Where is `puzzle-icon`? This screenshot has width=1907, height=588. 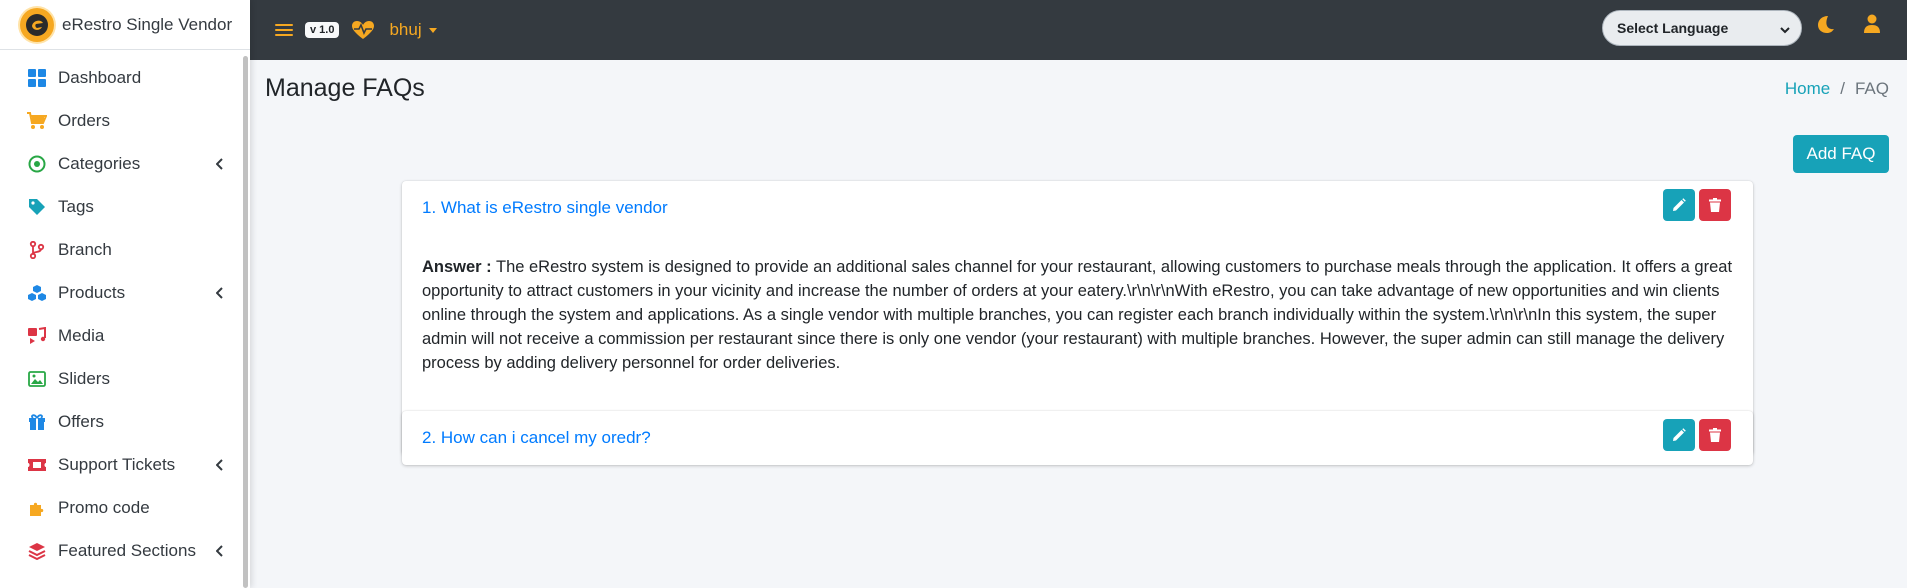 puzzle-icon is located at coordinates (37, 508).